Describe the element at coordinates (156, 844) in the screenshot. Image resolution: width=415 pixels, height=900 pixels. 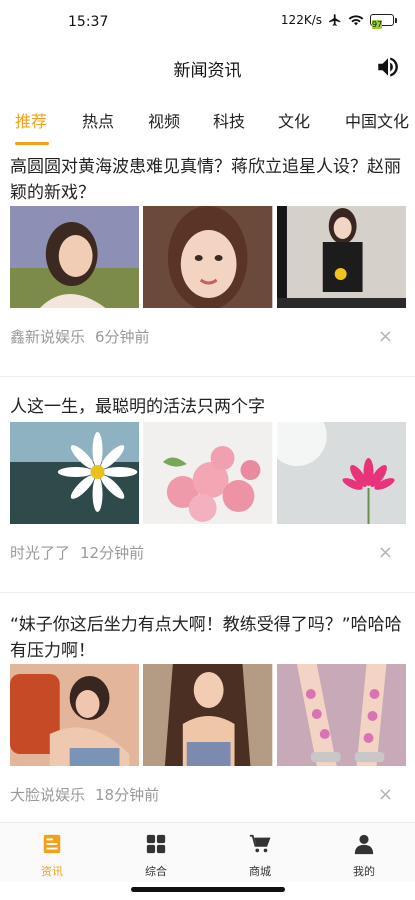
I see `grid-icon` at that location.